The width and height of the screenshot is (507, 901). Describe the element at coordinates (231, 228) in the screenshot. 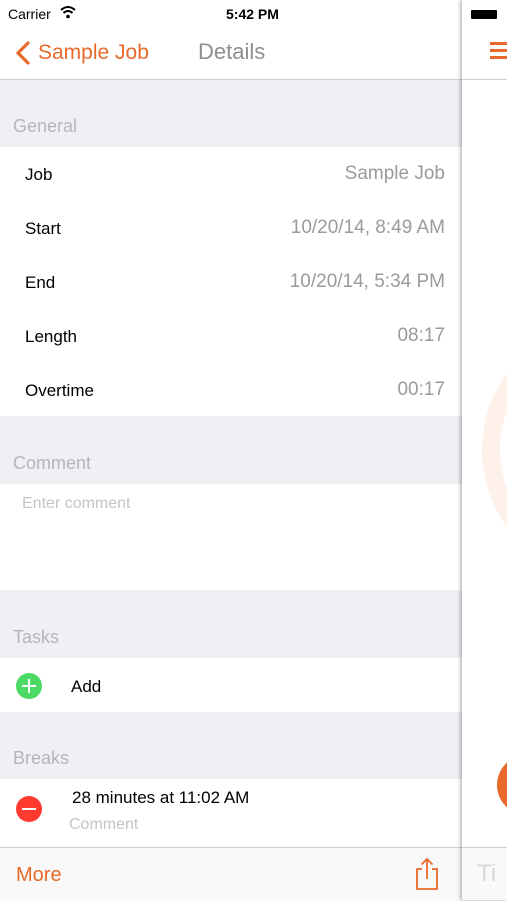

I see `start-row: Start 10/20/14, 8:49 AM` at that location.